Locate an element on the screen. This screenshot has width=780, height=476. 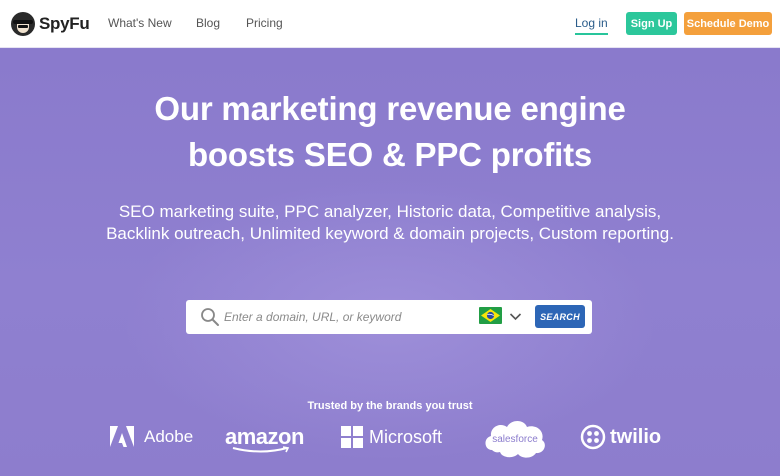
spyfu-logo: SpyFu is located at coordinates (50, 24).